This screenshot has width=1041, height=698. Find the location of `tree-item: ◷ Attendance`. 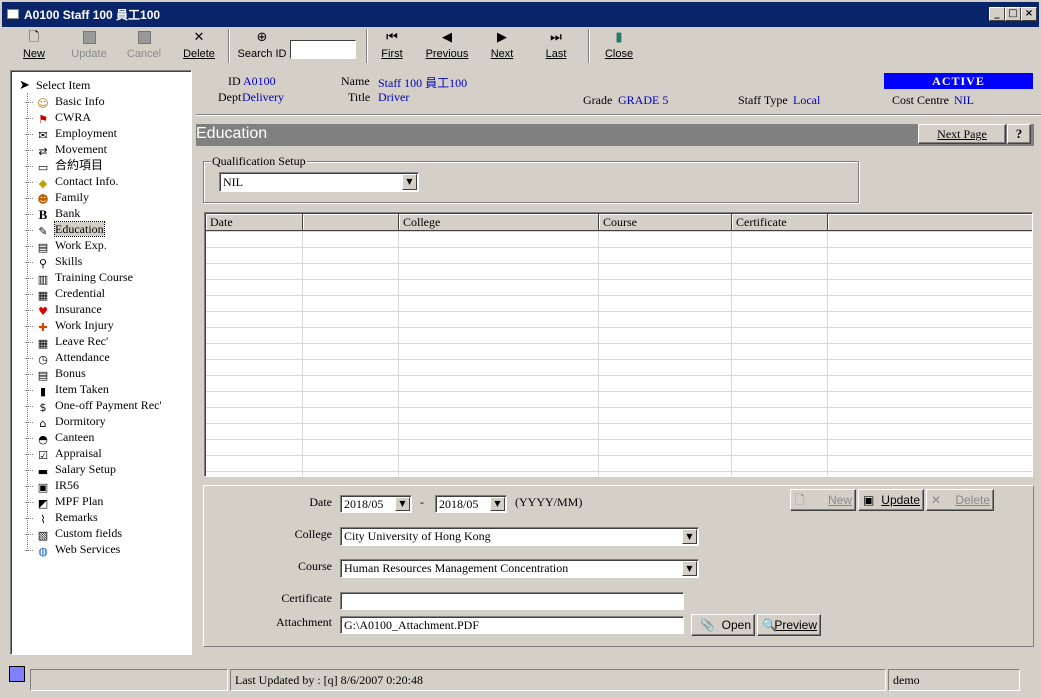

tree-item: ◷ Attendance is located at coordinates (67, 357).